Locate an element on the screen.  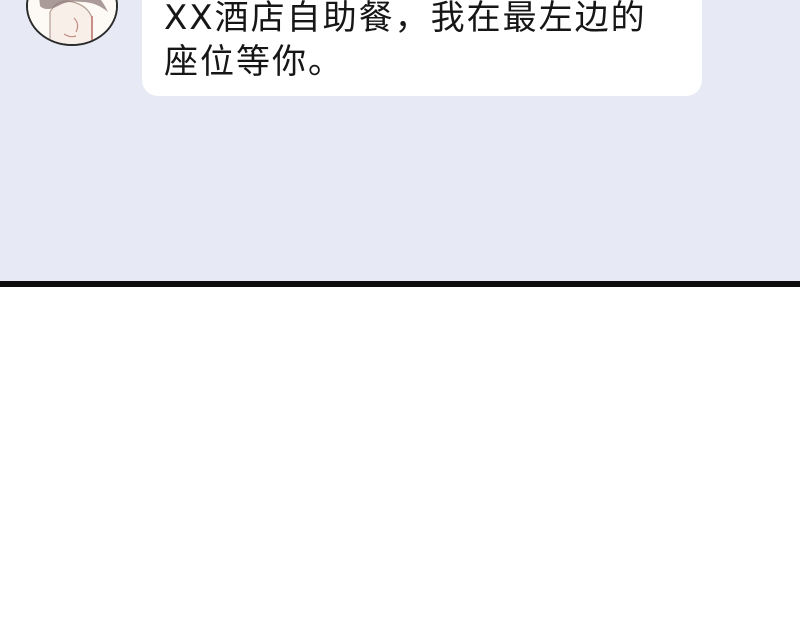
avatar is located at coordinates (72, 23).